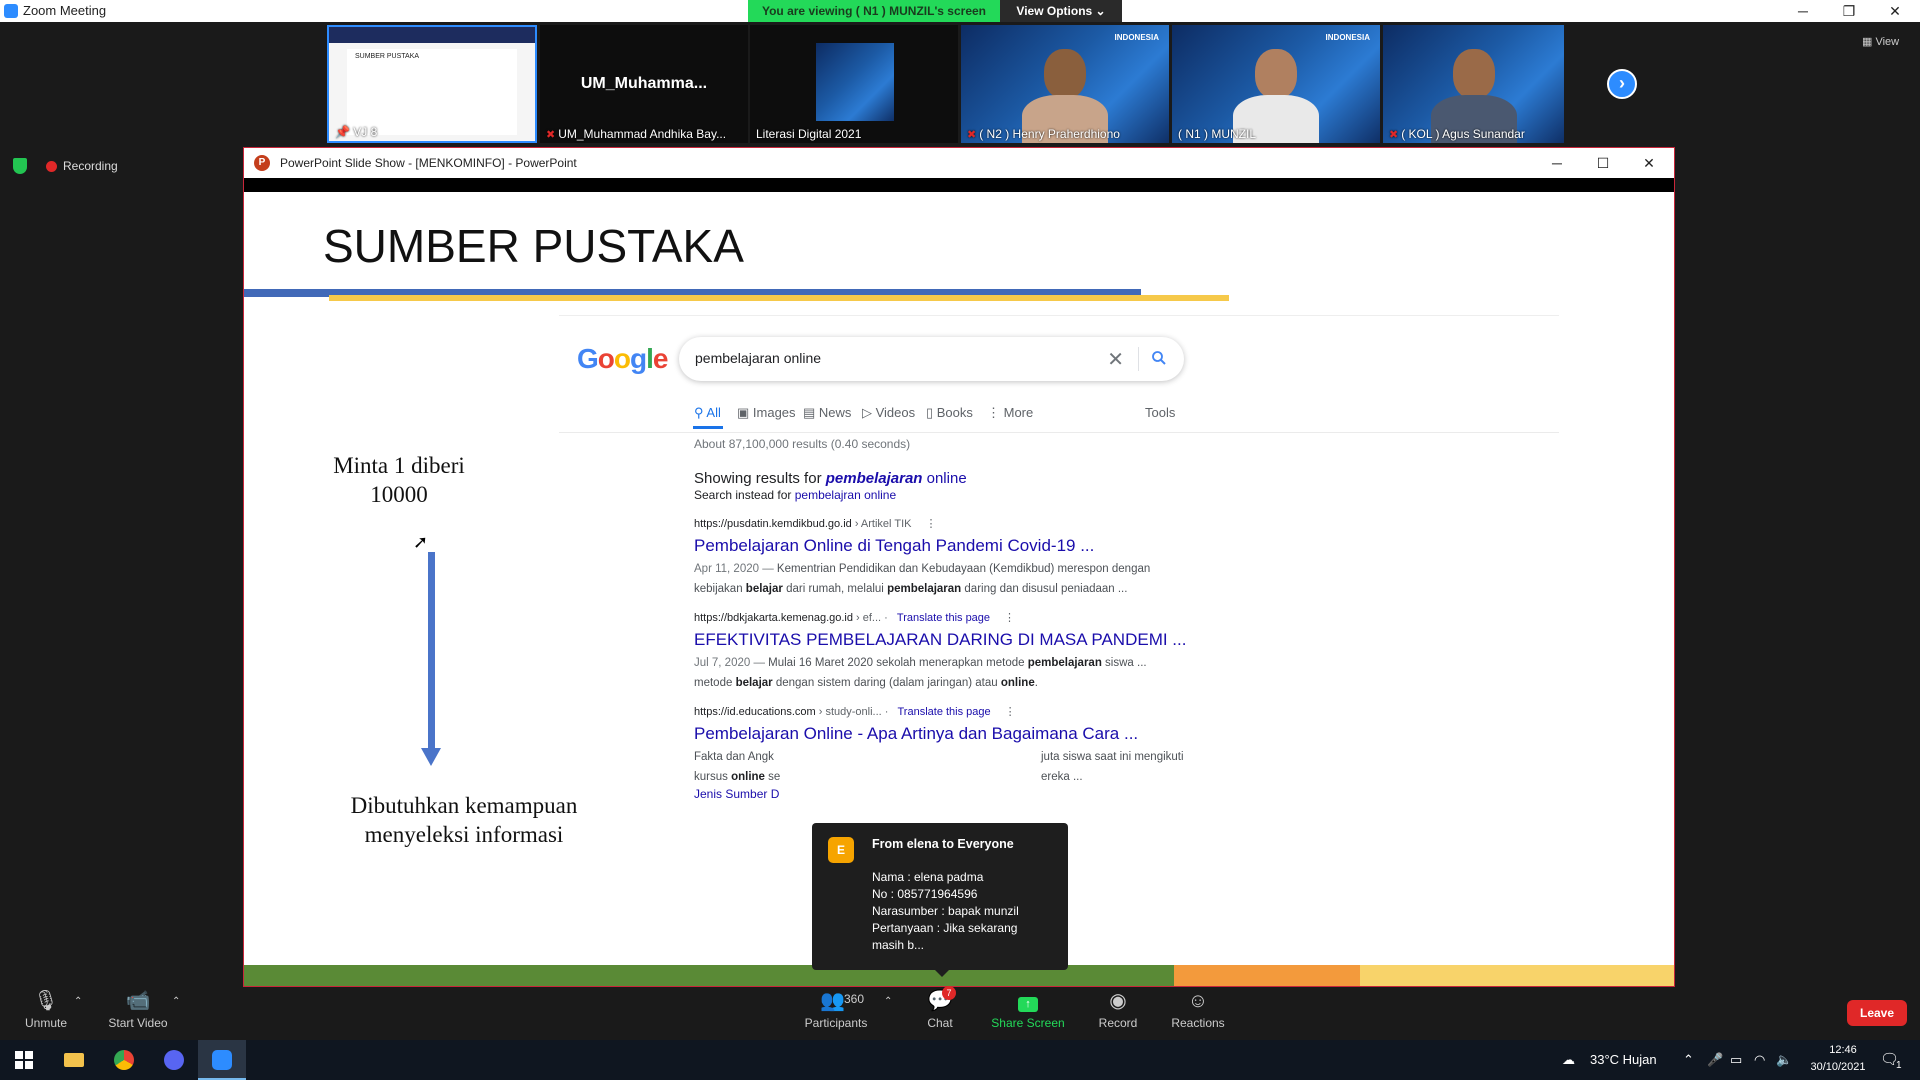 Image resolution: width=1920 pixels, height=1080 pixels. What do you see at coordinates (1869, 42) in the screenshot?
I see `grid-icon: ▦` at bounding box center [1869, 42].